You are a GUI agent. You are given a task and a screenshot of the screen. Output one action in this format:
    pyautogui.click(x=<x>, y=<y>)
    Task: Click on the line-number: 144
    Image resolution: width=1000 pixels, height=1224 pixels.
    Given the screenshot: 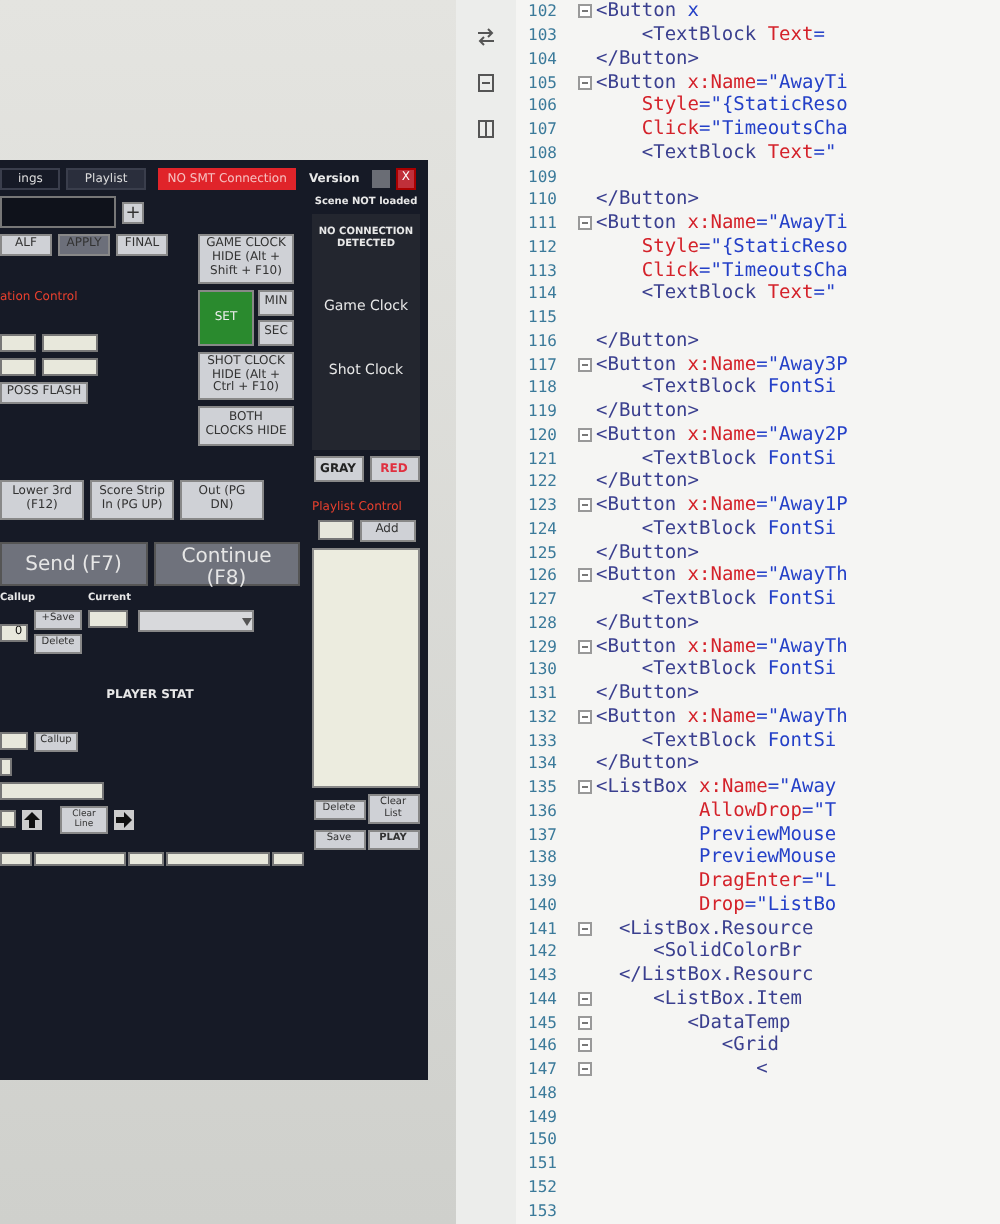 What is the action you would take?
    pyautogui.click(x=556, y=999)
    